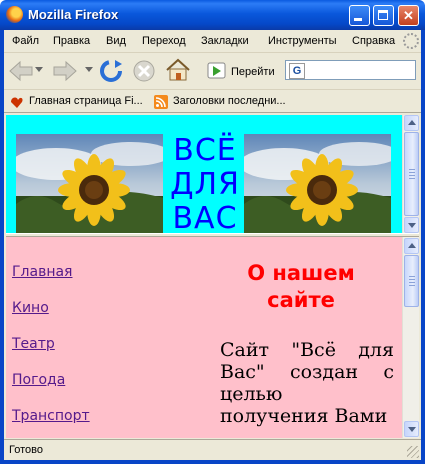 The height and width of the screenshot is (464, 425). I want to click on menu-go: Переход, so click(164, 41).